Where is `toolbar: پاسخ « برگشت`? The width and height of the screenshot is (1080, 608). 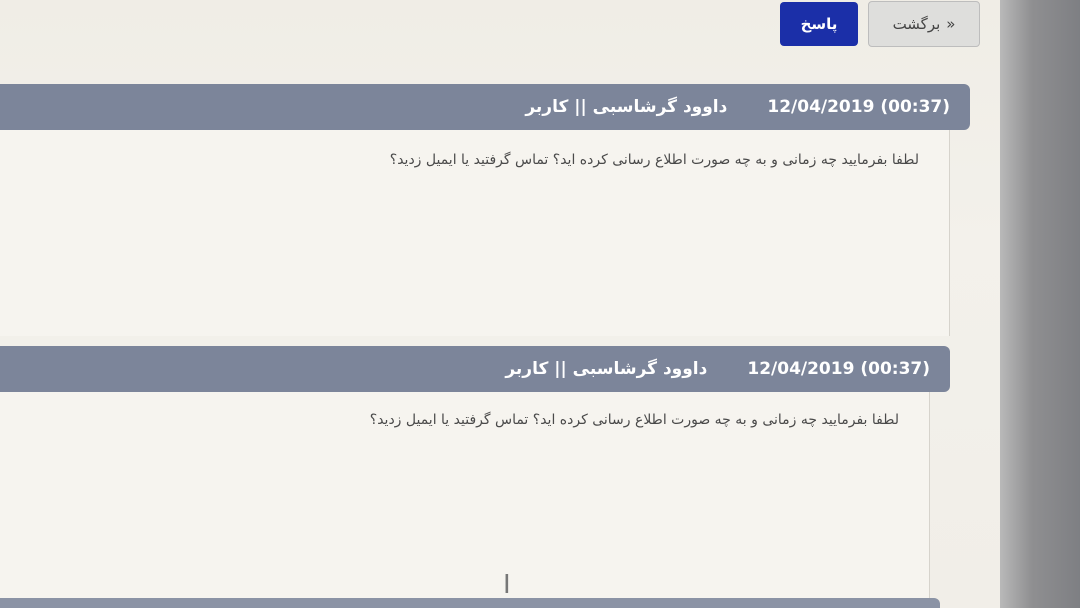
toolbar: پاسخ « برگشت is located at coordinates (880, 24).